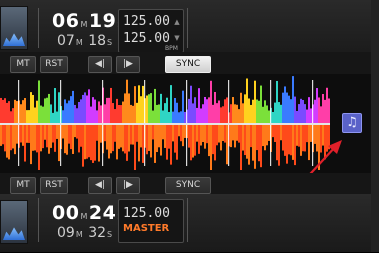 The width and height of the screenshot is (379, 253). Describe the element at coordinates (146, 38) in the screenshot. I see `bpm-value-secondary: 125.00` at that location.